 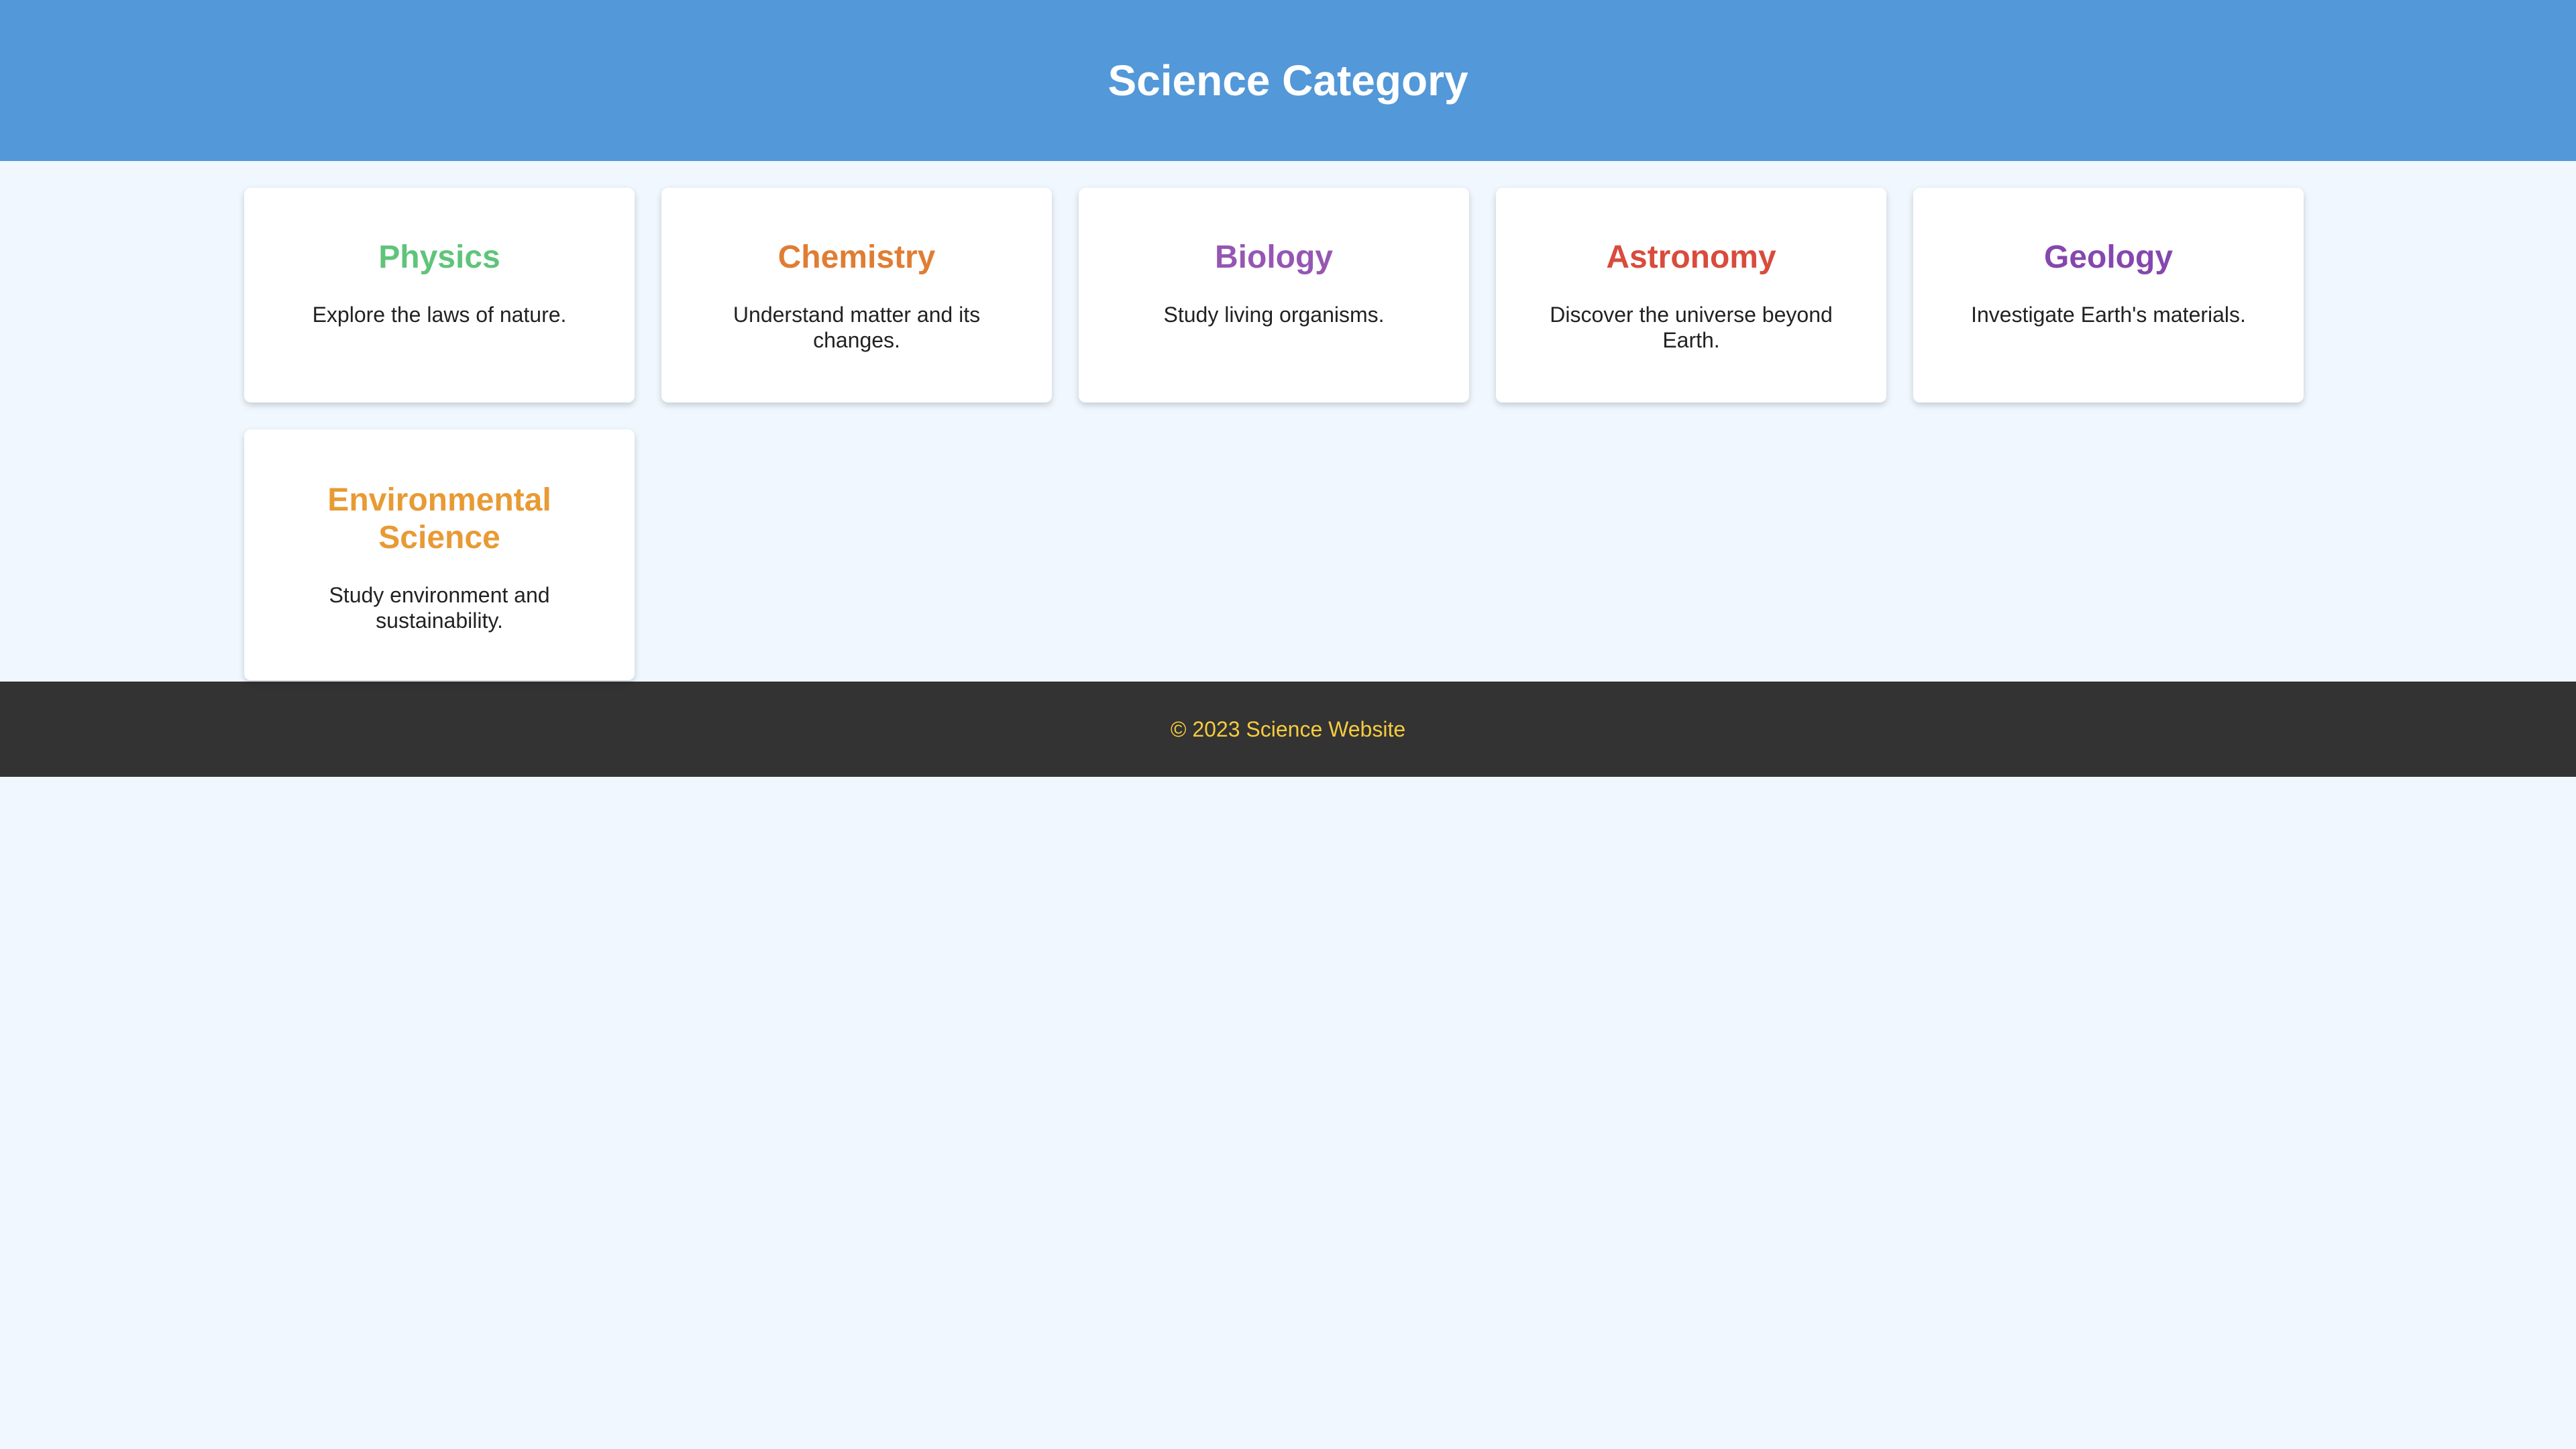 I want to click on footer-copyright: © 2023 Science Website, so click(x=1288, y=728).